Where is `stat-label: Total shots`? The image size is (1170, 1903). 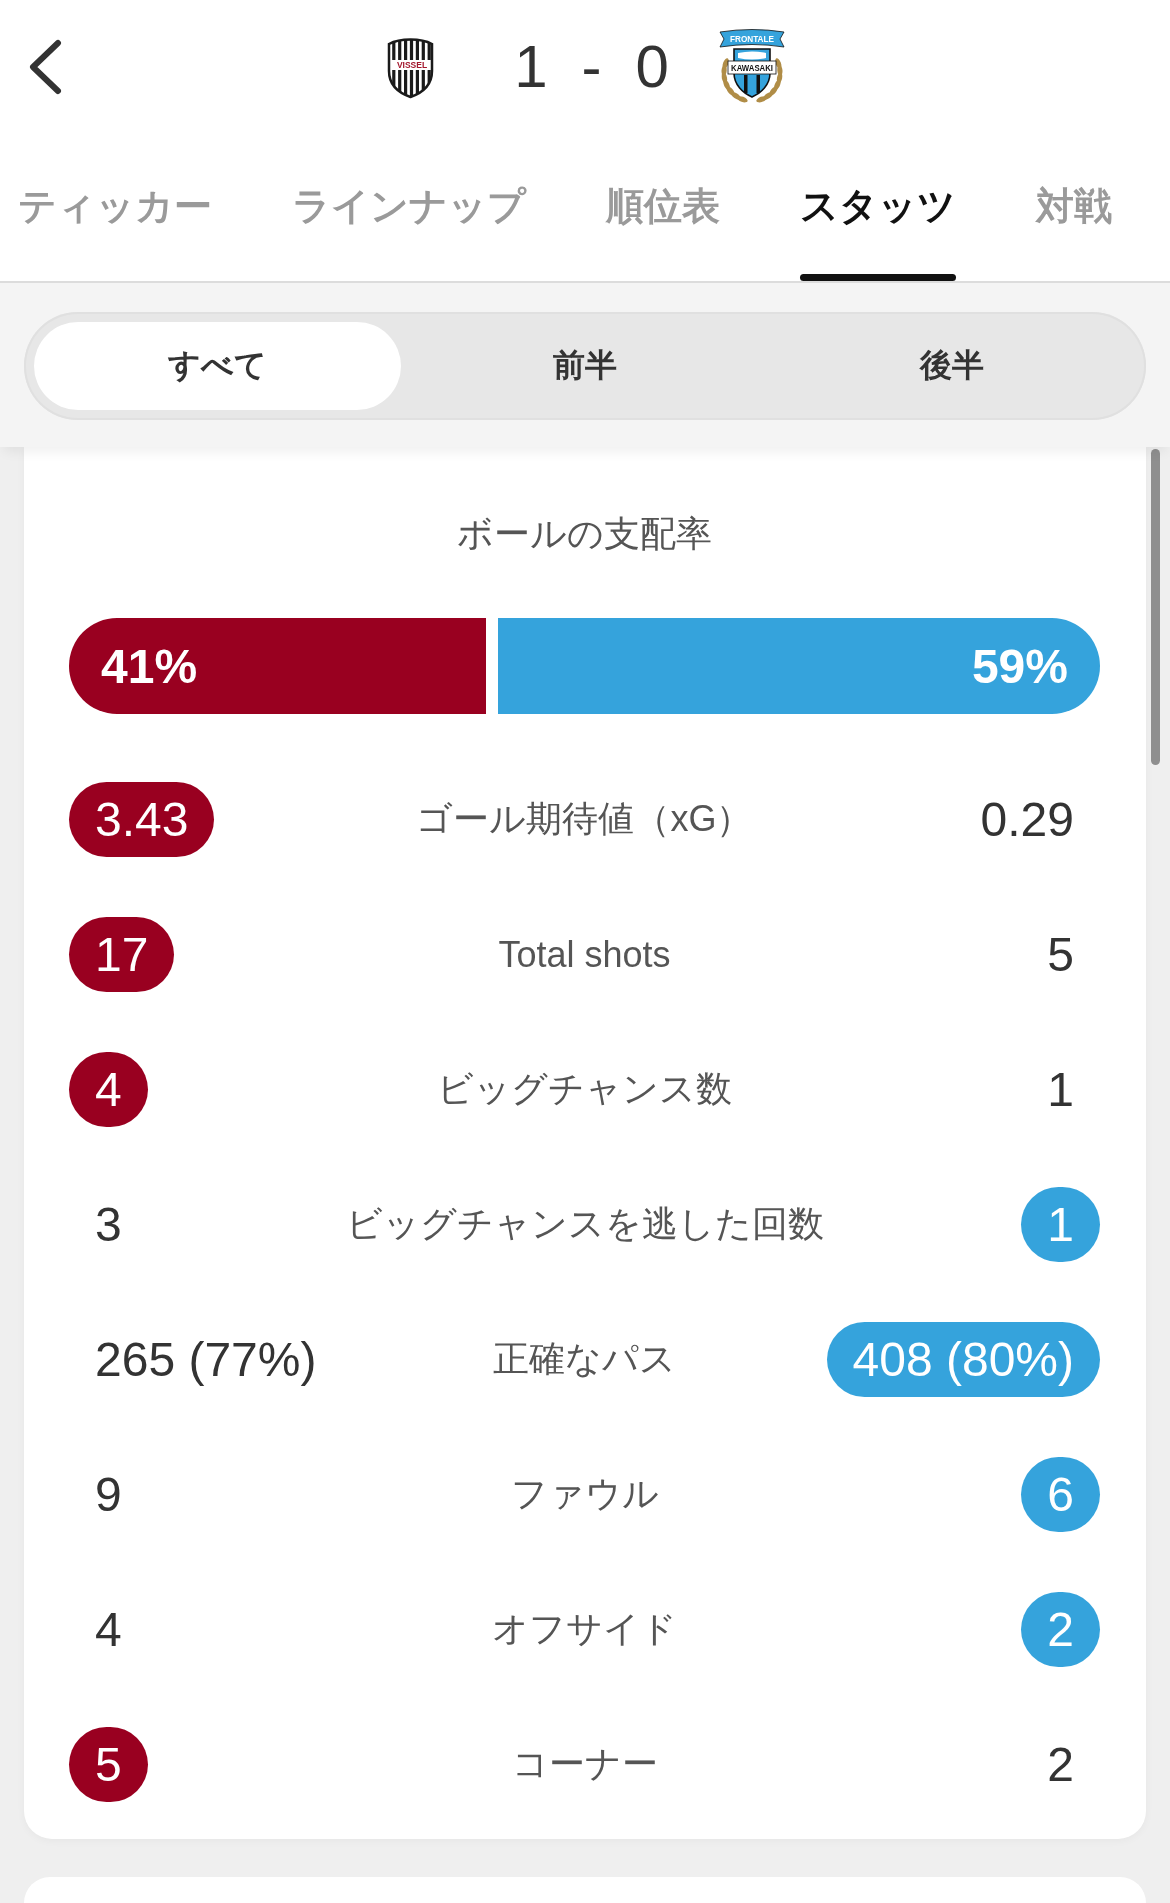 stat-label: Total shots is located at coordinates (584, 954).